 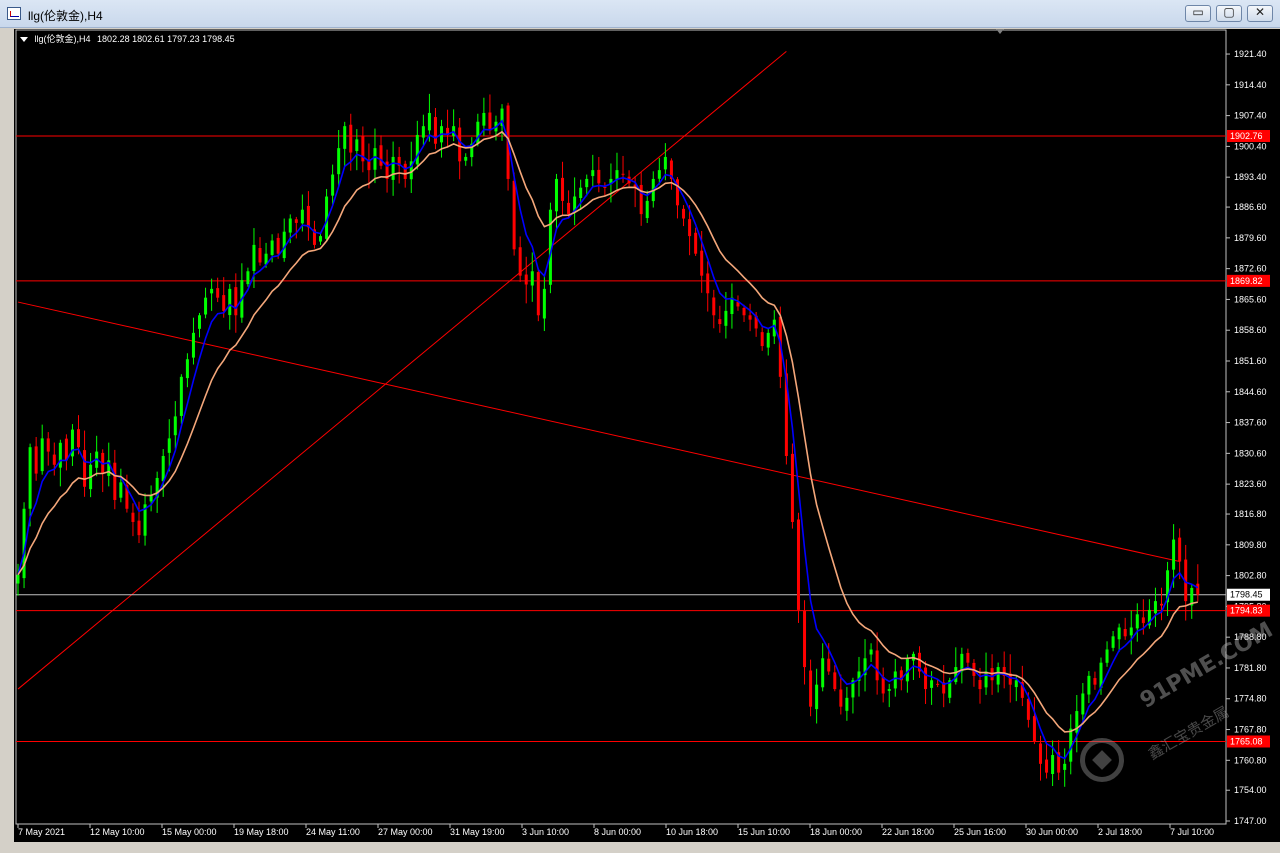 What do you see at coordinates (1250, 361) in the screenshot?
I see `y-tick-label: 1851.60` at bounding box center [1250, 361].